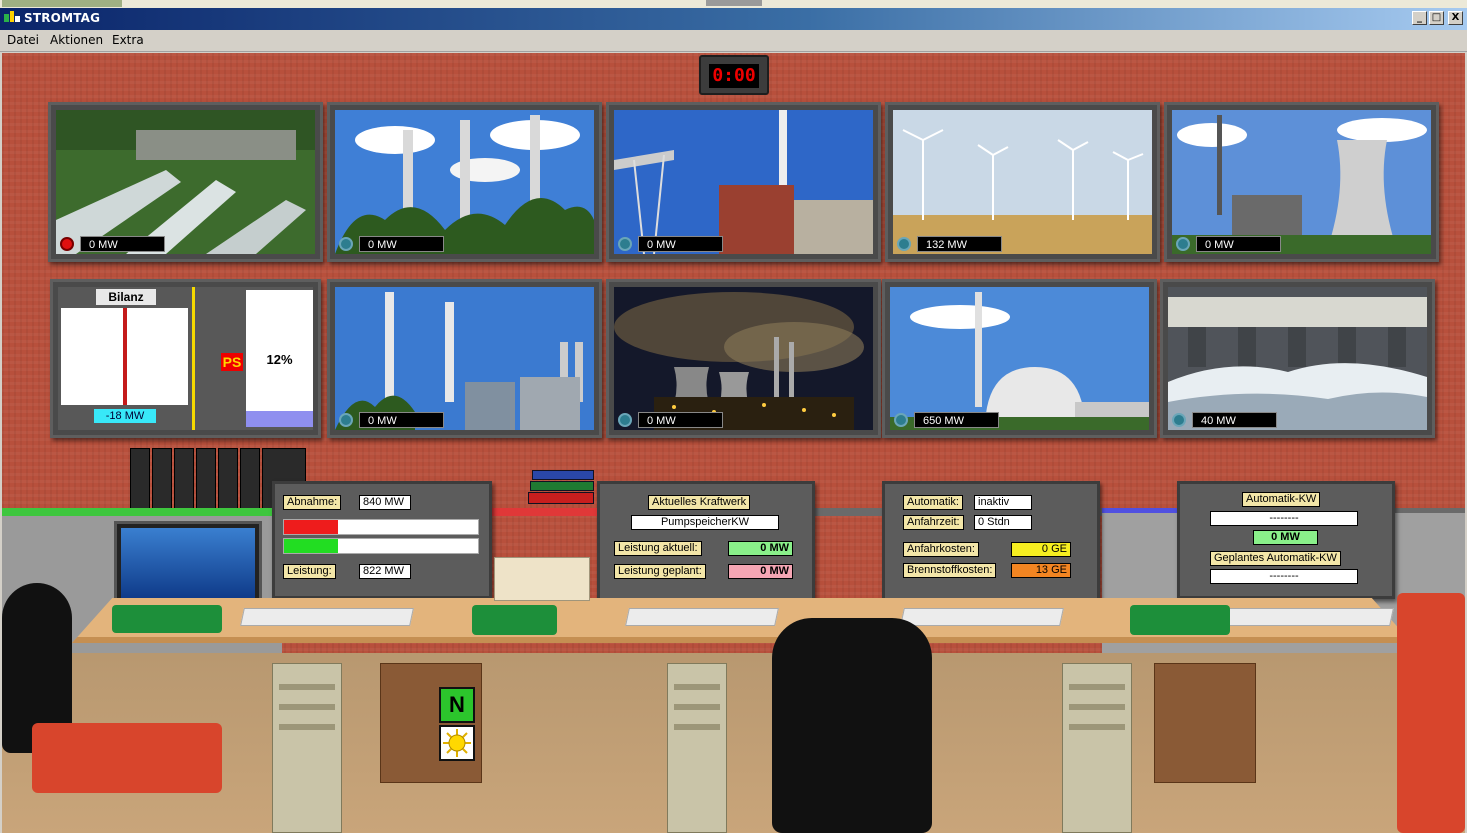 Image resolution: width=1467 pixels, height=833 pixels. Describe the element at coordinates (381, 546) in the screenshot. I see `supply-bar` at that location.